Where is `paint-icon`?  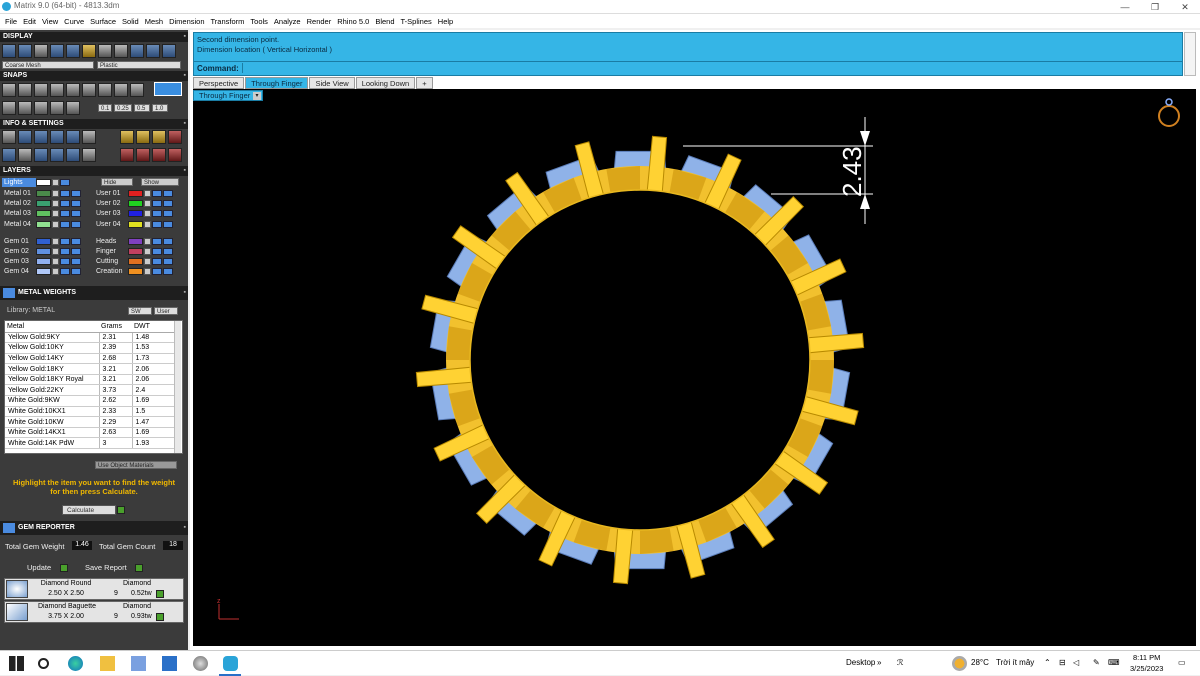
paint-icon is located at coordinates (89, 137).